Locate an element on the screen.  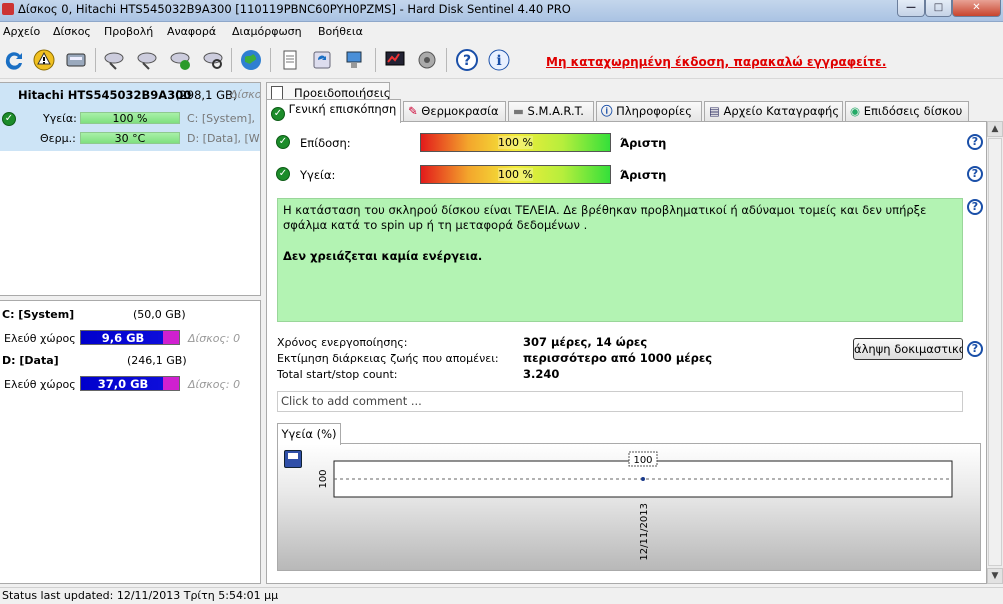
log-icon: ▤ is located at coordinates (714, 111).